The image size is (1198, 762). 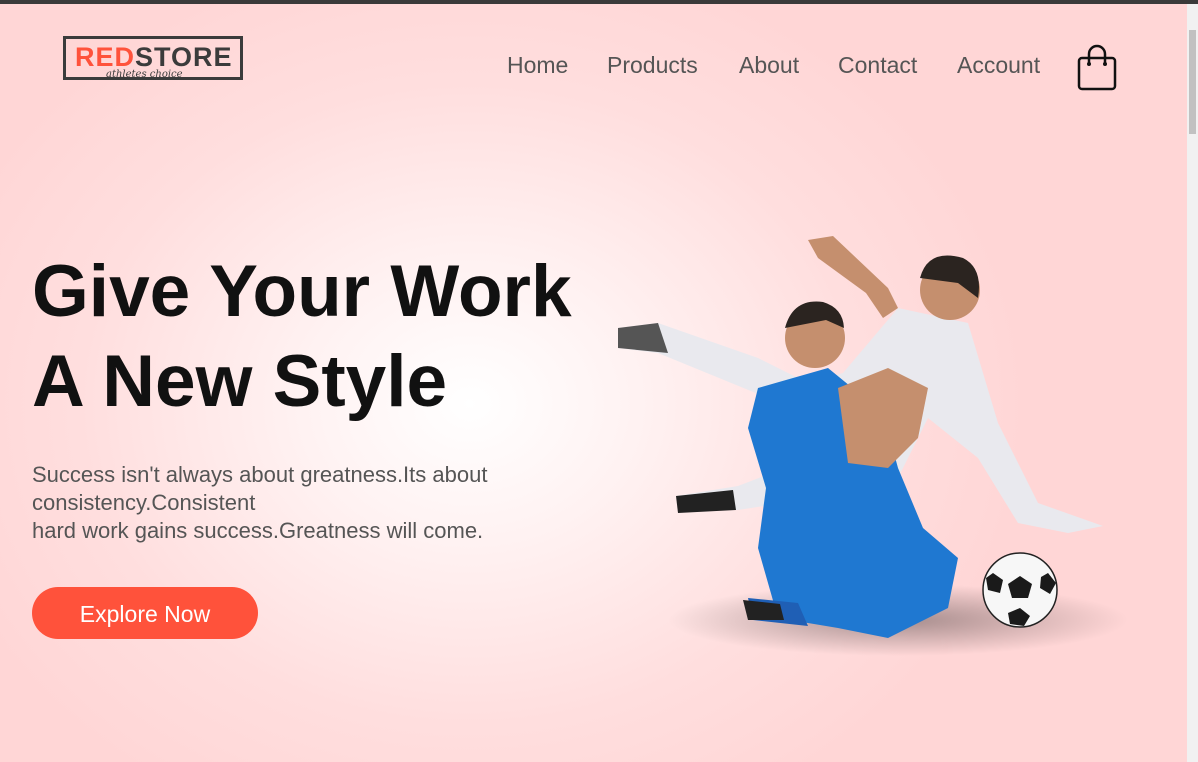 I want to click on nav-products: Products, so click(x=652, y=65).